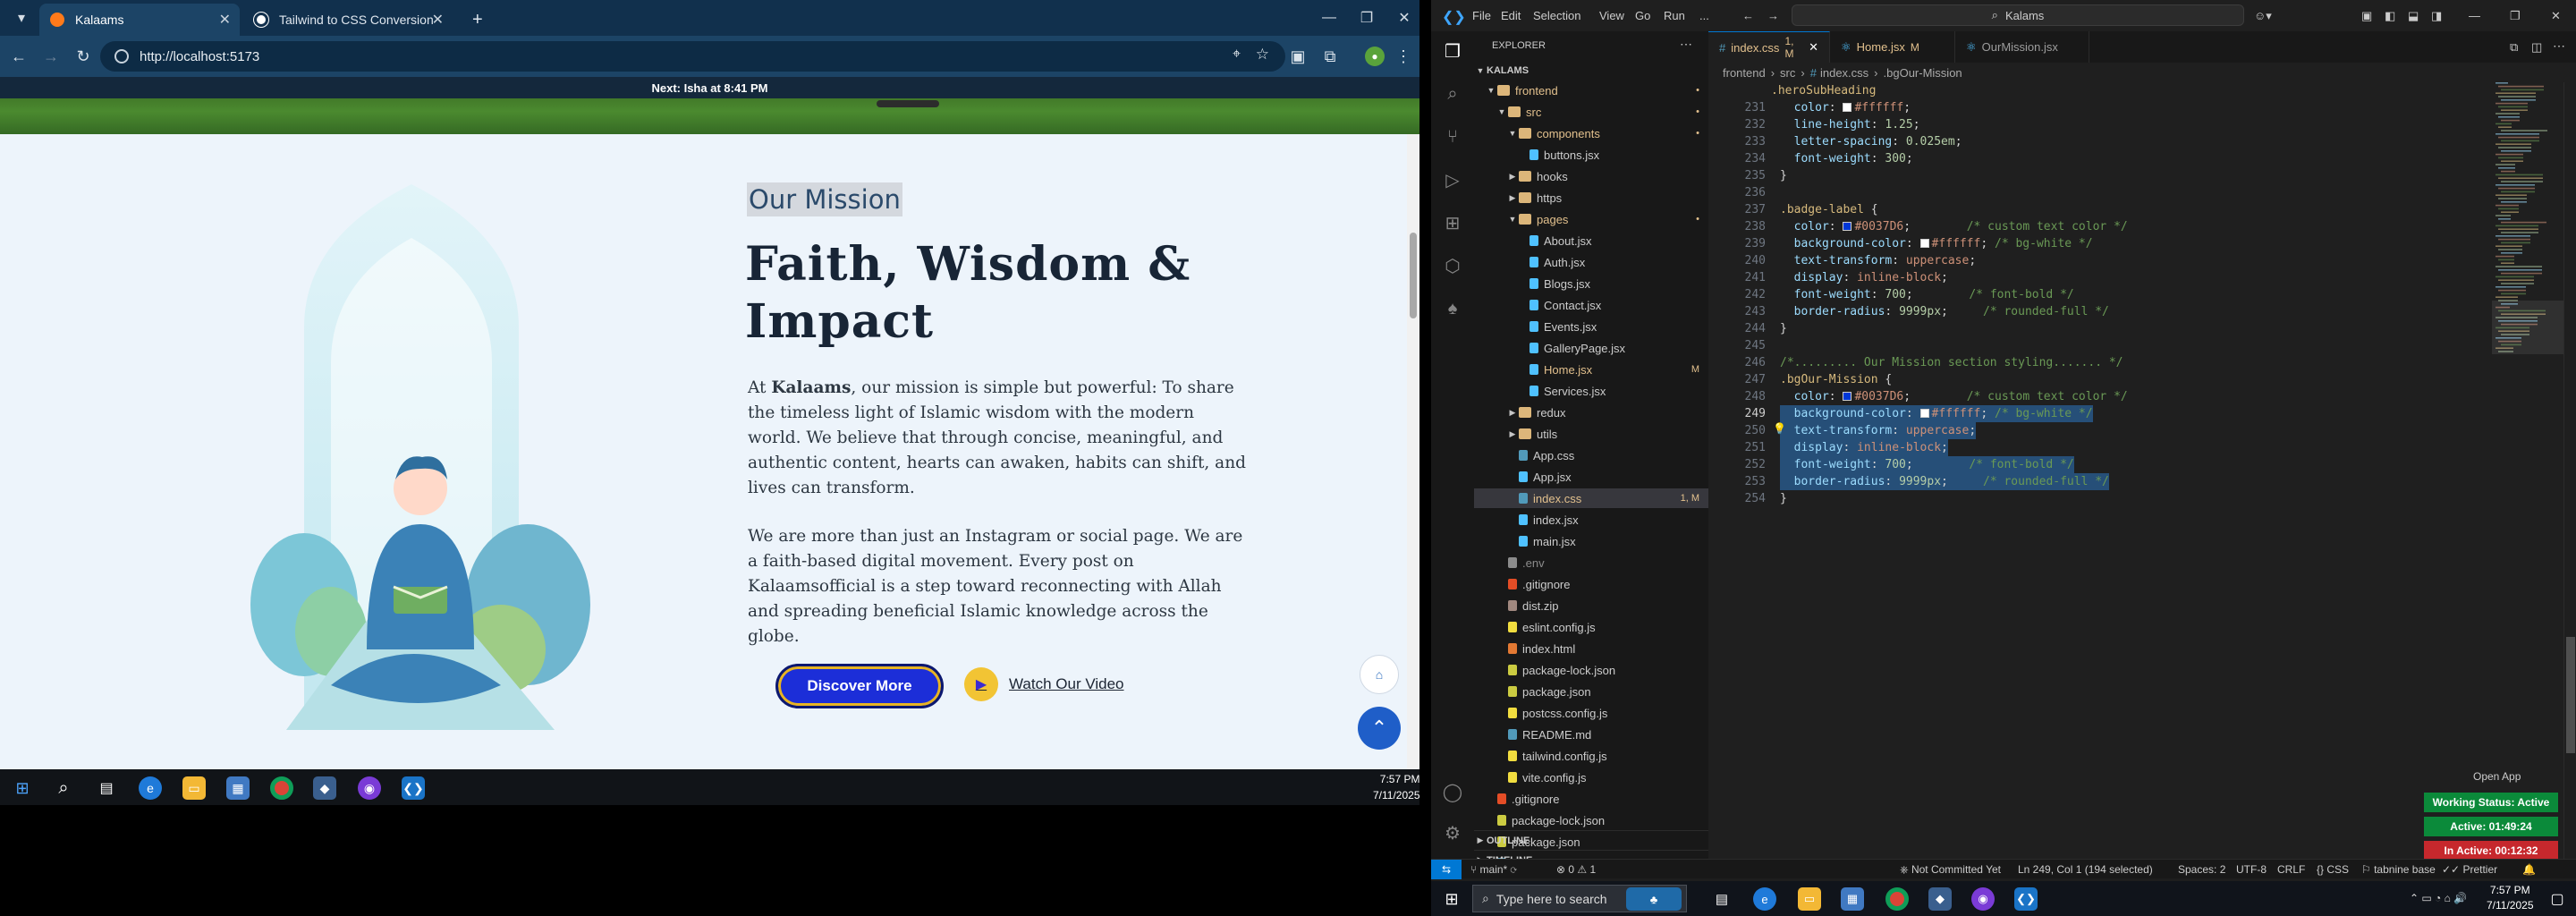 This screenshot has height=916, width=2576. I want to click on nav-back-icon: ←, so click(1748, 15).